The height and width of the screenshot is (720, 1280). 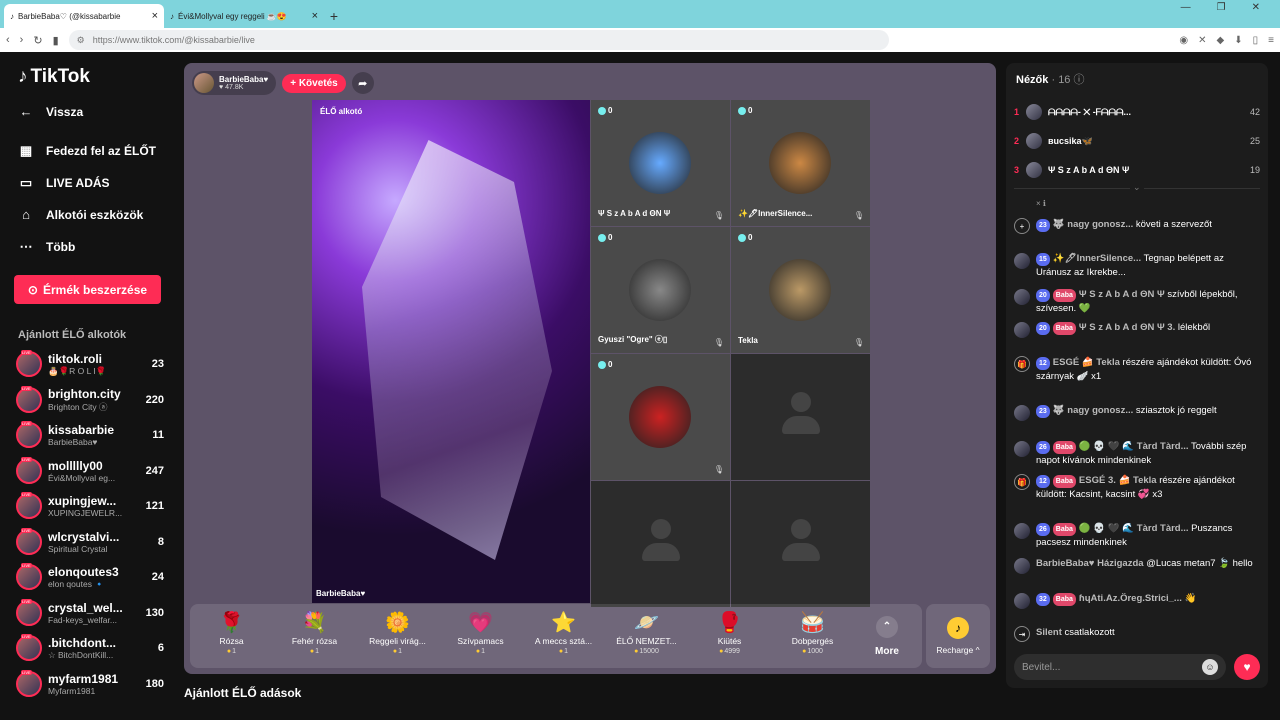 I want to click on message-author: ESGÉ 3. 🍰 Tekla, so click(x=1118, y=480).